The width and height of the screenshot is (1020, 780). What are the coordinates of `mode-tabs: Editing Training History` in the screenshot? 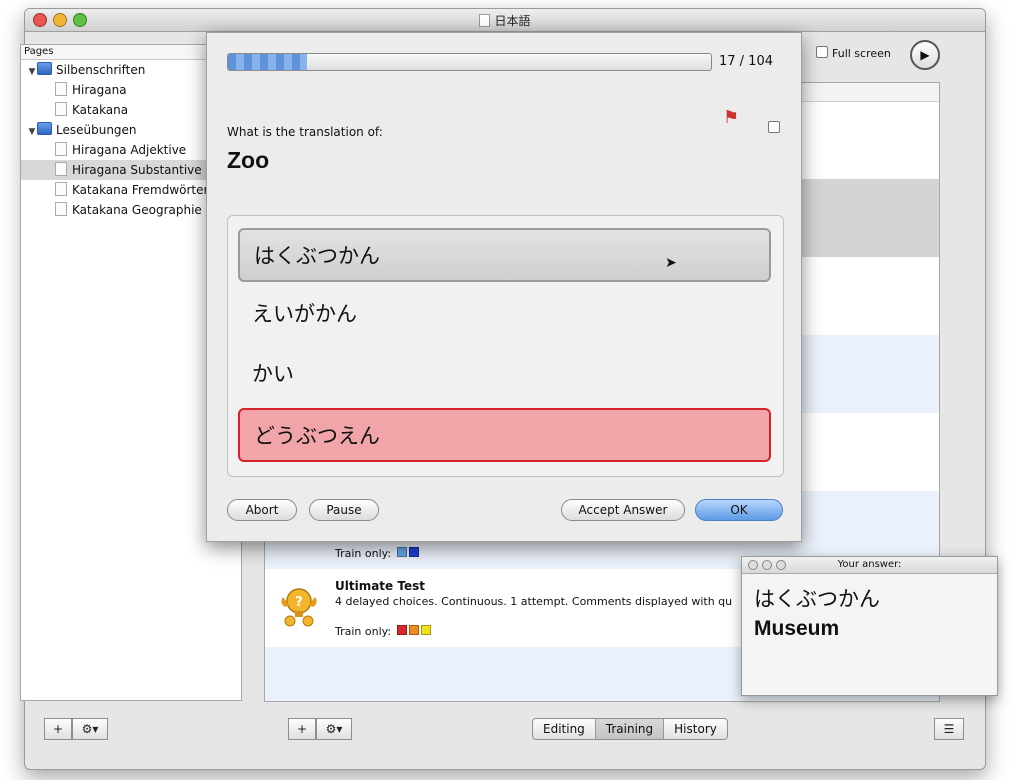 It's located at (630, 729).